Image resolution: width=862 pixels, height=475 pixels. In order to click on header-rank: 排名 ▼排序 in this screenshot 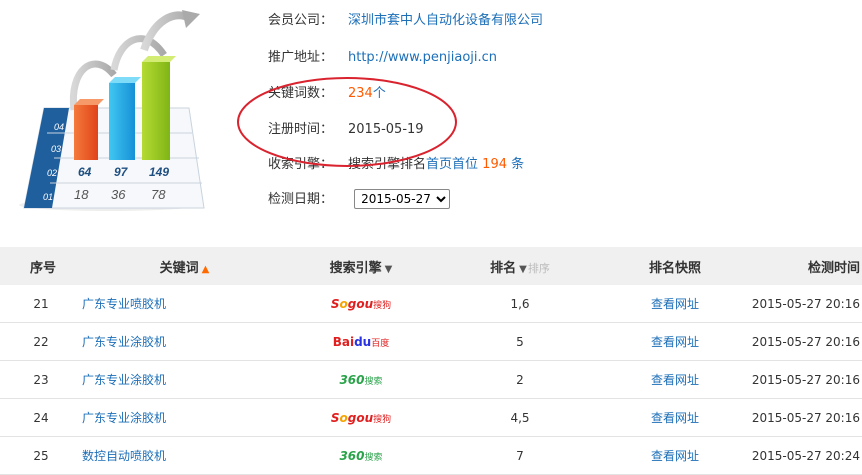, I will do `click(520, 266)`.